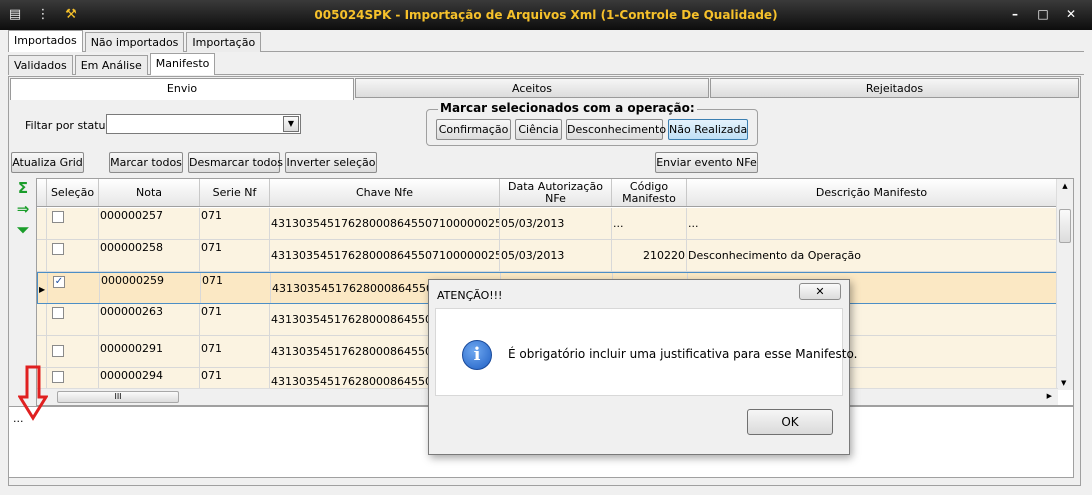  I want to click on col-nota: Nota, so click(149, 192).